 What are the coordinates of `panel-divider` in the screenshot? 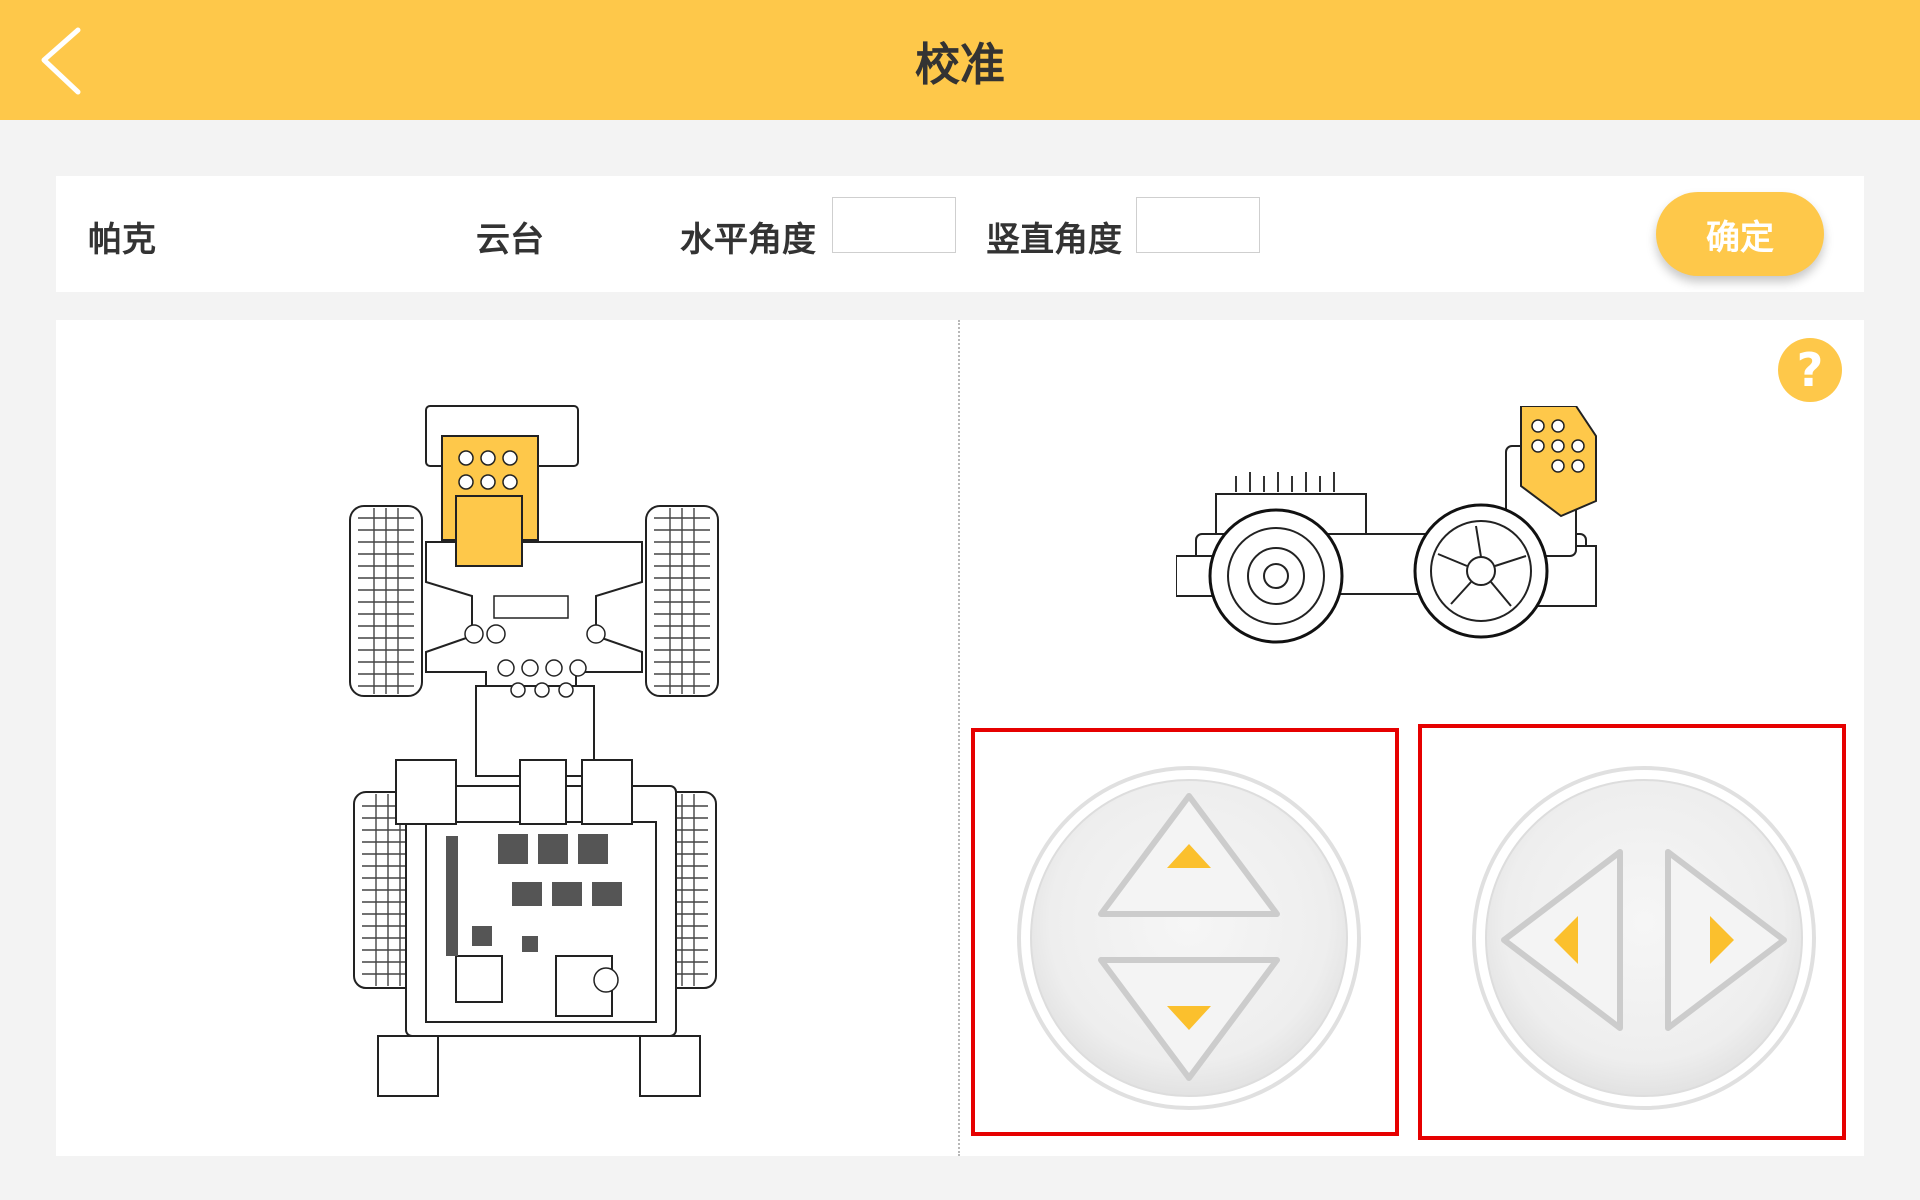 It's located at (959, 738).